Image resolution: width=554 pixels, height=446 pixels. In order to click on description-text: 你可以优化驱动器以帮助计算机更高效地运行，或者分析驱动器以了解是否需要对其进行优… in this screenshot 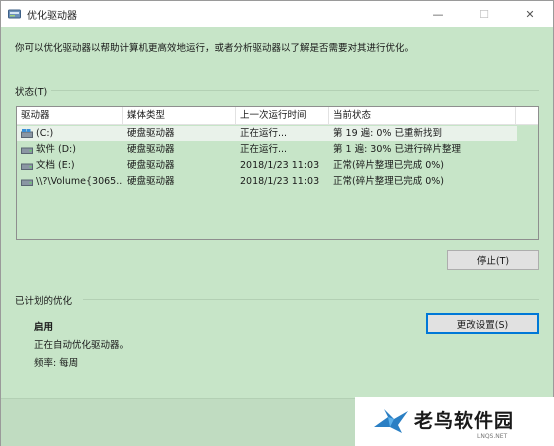, I will do `click(215, 48)`.